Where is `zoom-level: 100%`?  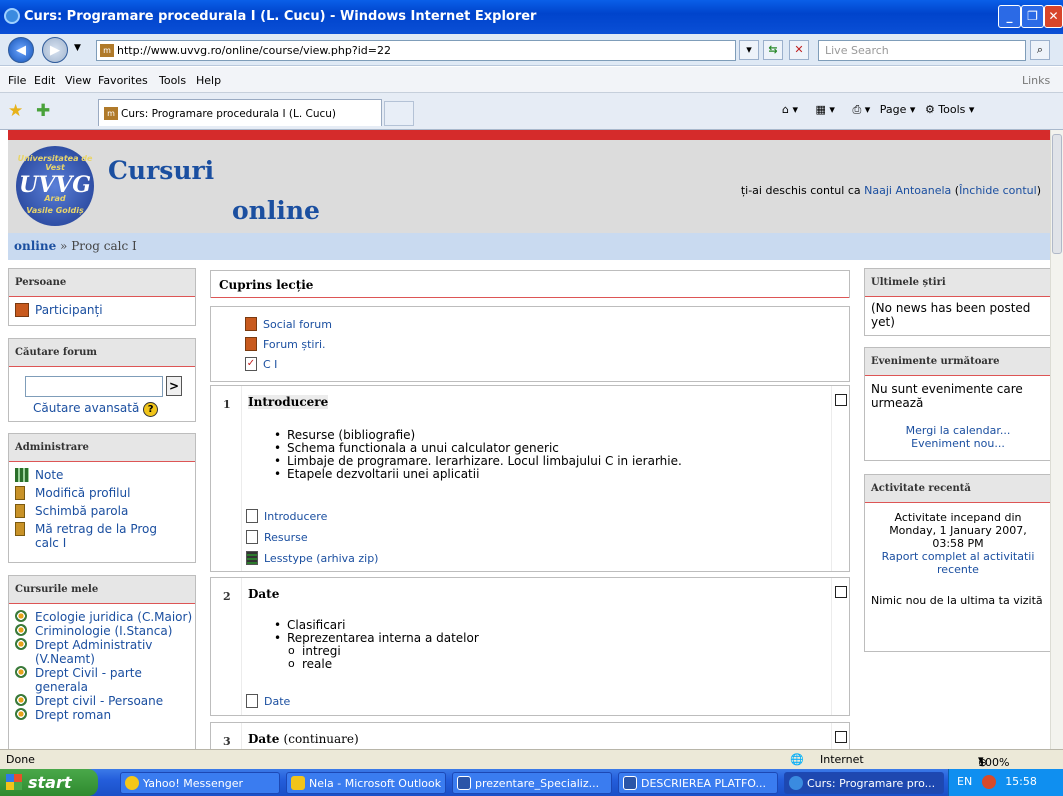 zoom-level: 100% is located at coordinates (994, 762).